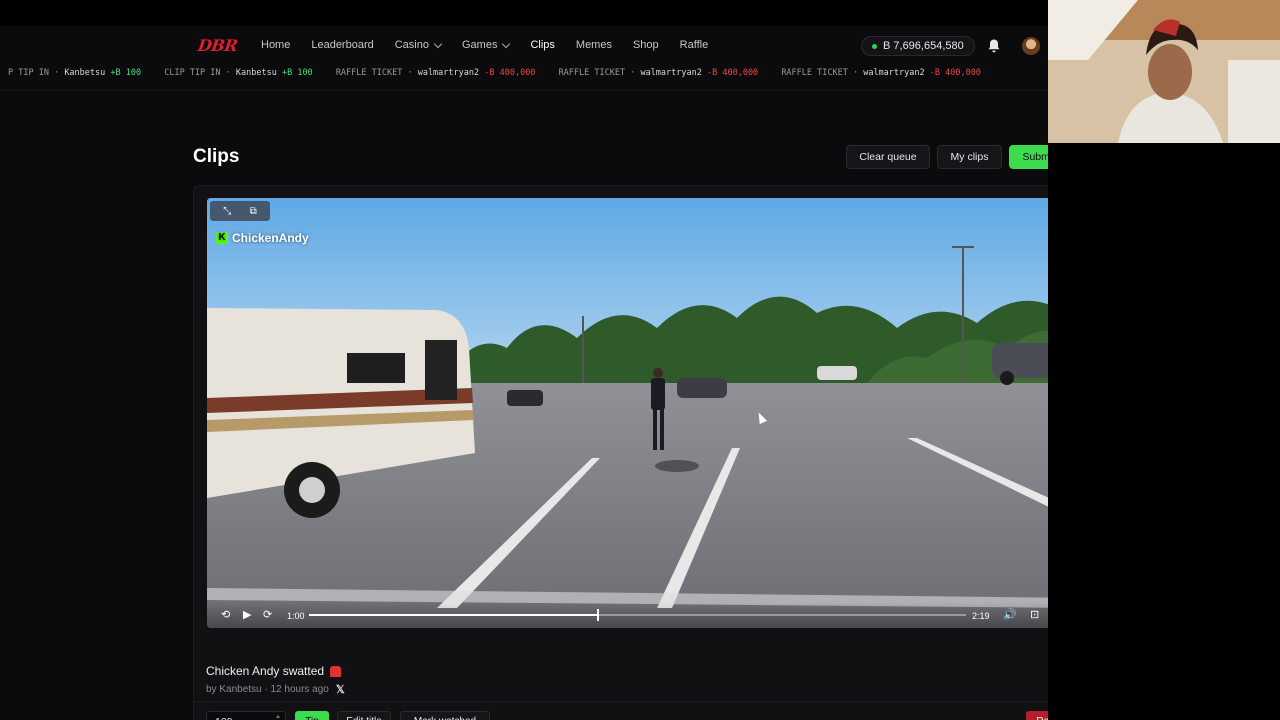  I want to click on nav-raffle-label: Raffle, so click(694, 45).